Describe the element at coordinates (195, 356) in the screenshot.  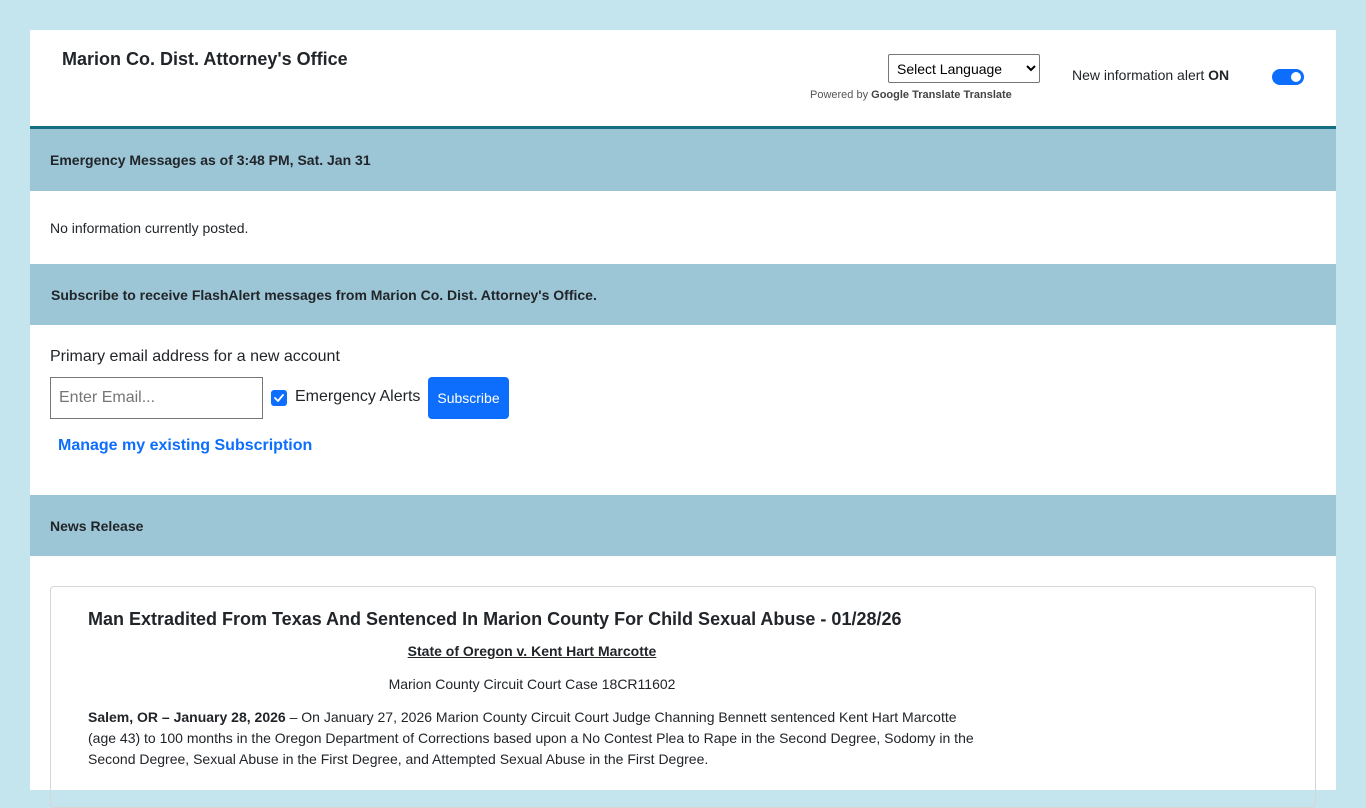
I see `email-label: Primary email address for a new account` at that location.